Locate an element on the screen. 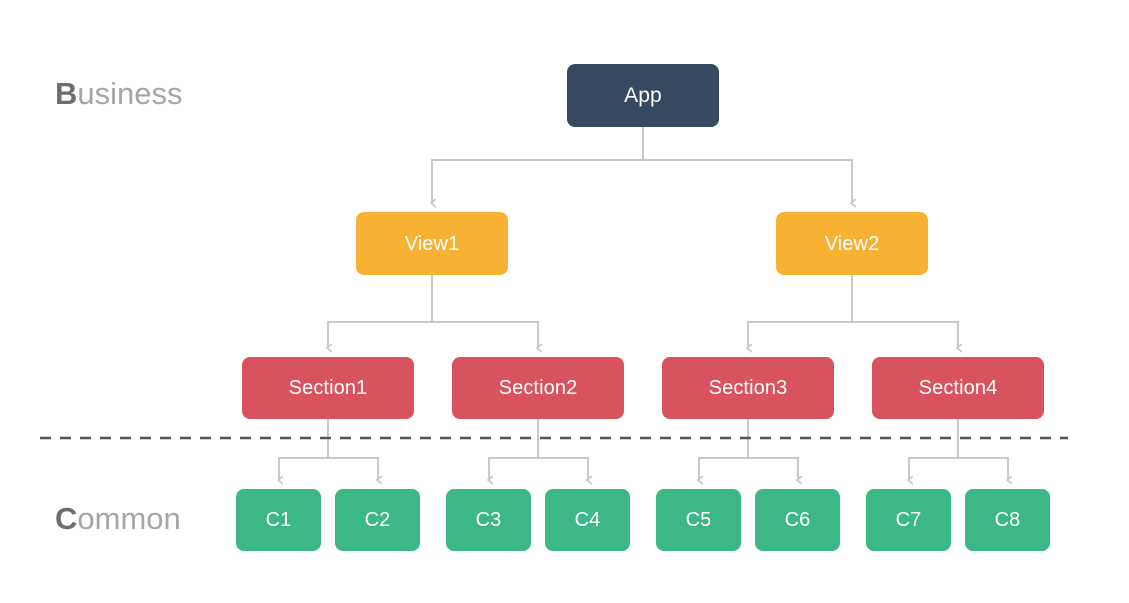  node-section1: Section1 is located at coordinates (328, 388).